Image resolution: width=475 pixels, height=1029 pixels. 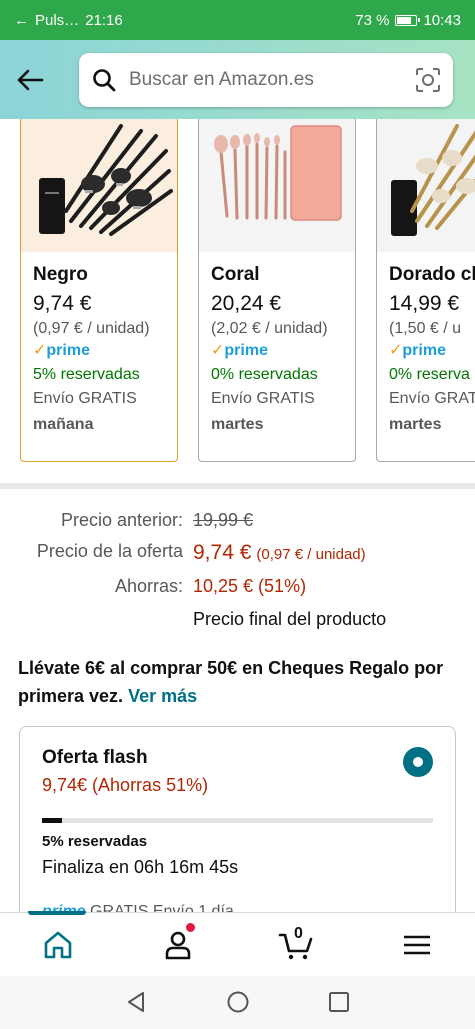 I want to click on reserved-progress-bar, so click(x=237, y=820).